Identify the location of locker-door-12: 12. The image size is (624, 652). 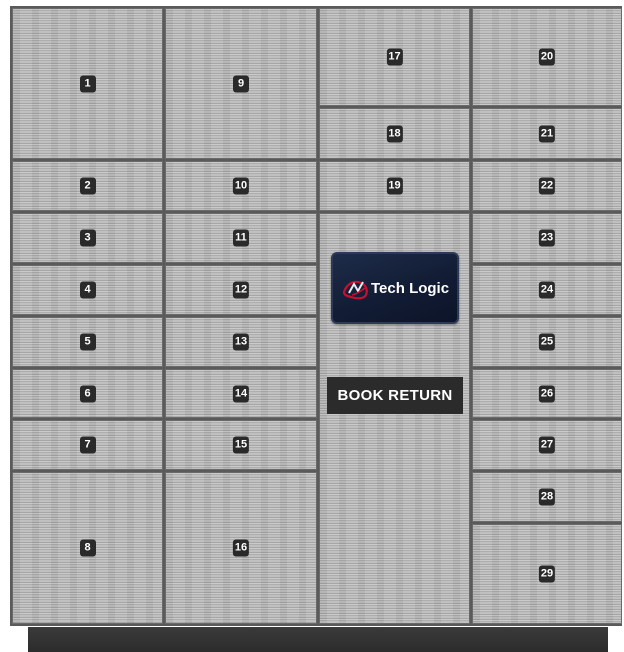
(241, 290).